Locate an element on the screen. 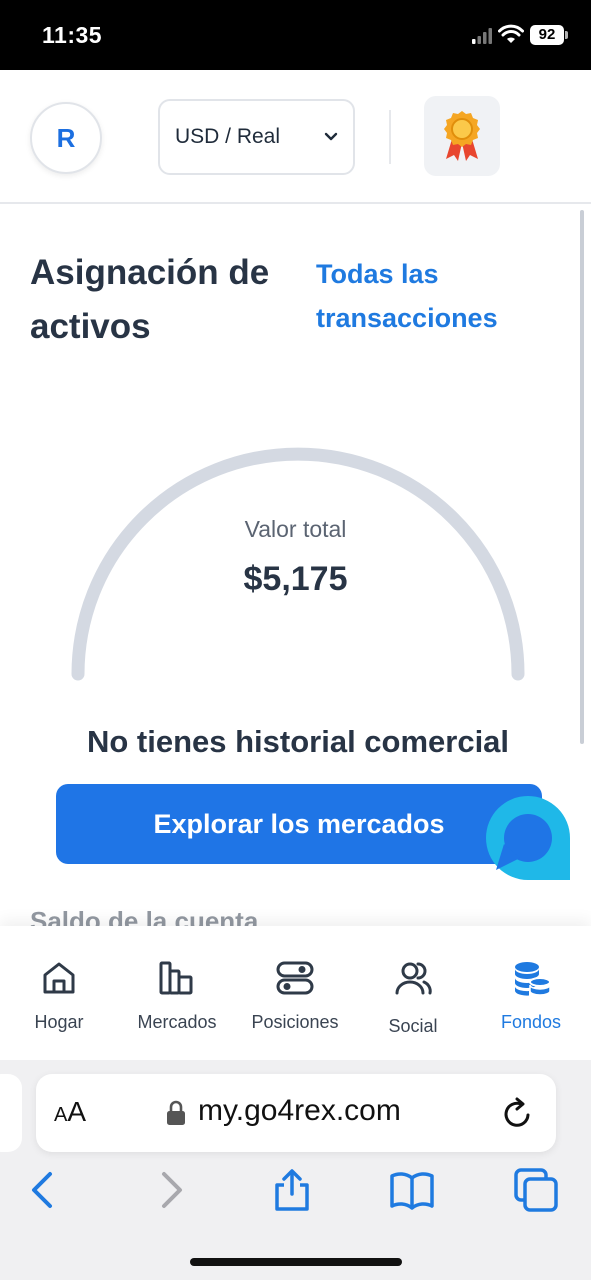  chat-support-icon is located at coordinates (528, 838).